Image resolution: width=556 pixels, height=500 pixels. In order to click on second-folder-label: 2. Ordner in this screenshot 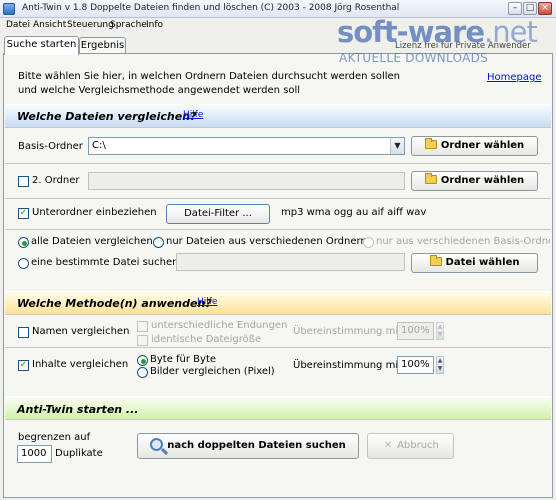, I will do `click(56, 180)`.